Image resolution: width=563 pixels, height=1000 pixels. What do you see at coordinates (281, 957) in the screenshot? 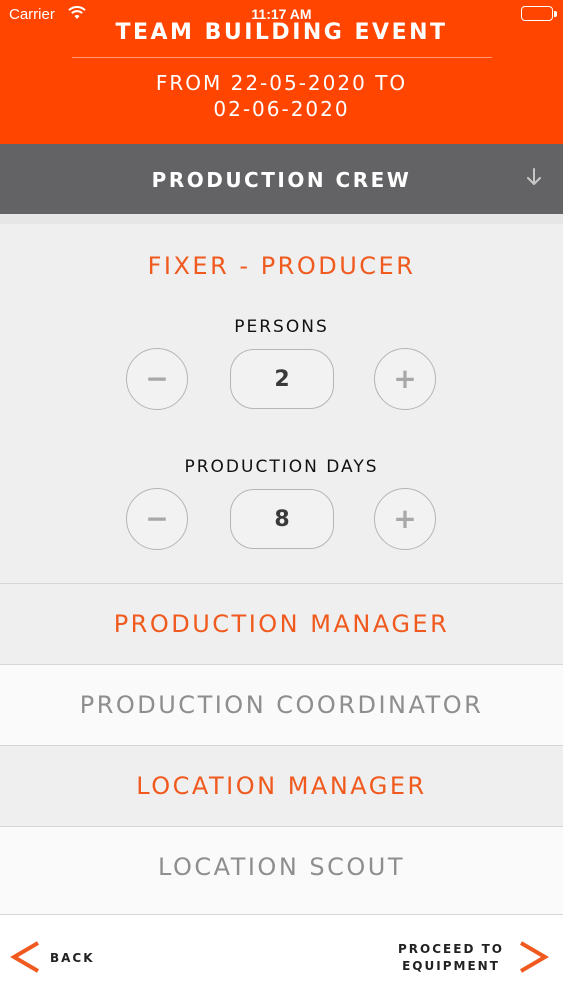
I see `footer-nav: BACK PROCEED TO EQUIPMENT` at bounding box center [281, 957].